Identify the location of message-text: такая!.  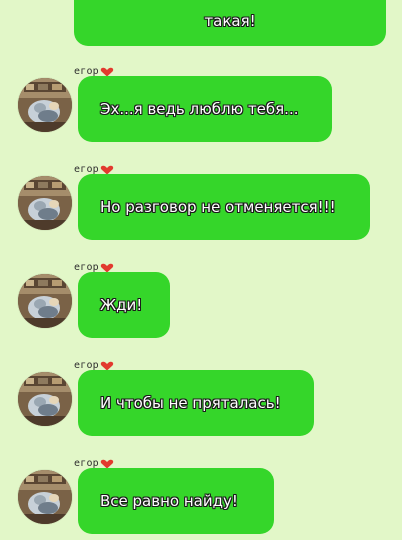
(230, 21).